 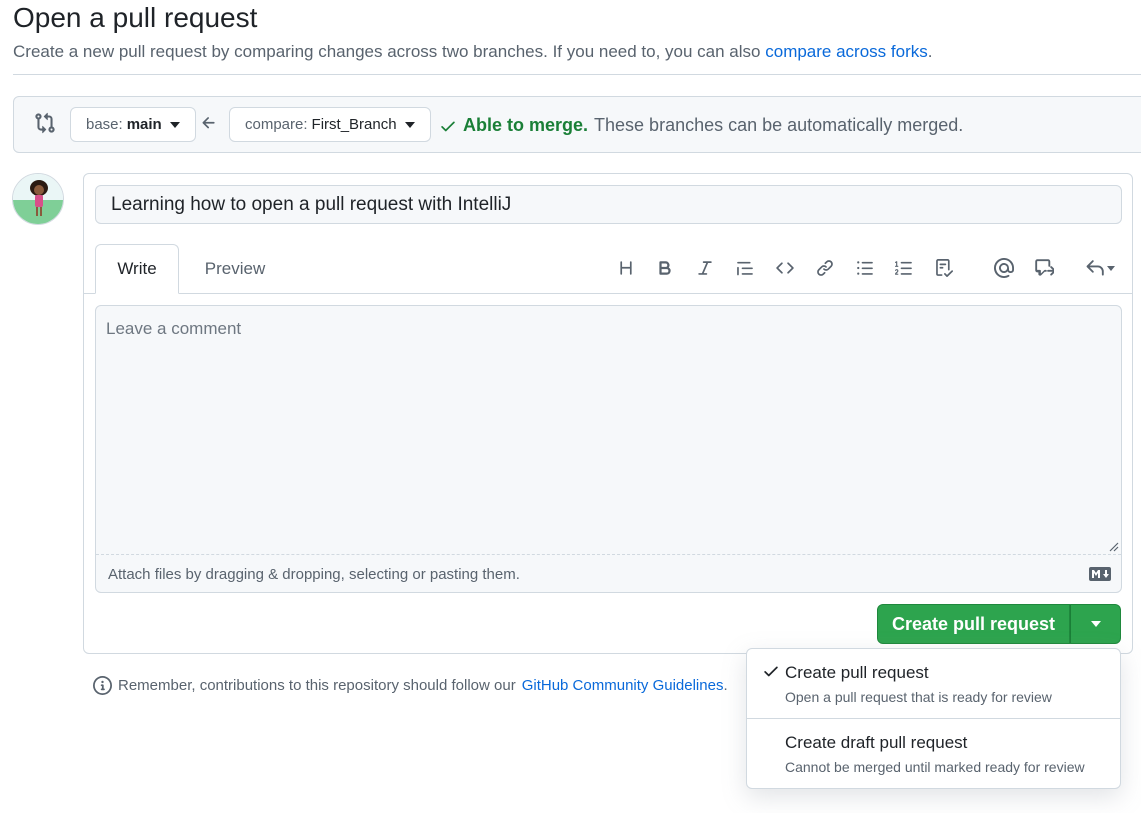 What do you see at coordinates (846, 51) in the screenshot?
I see `compare-across-forks-link: compare across forks` at bounding box center [846, 51].